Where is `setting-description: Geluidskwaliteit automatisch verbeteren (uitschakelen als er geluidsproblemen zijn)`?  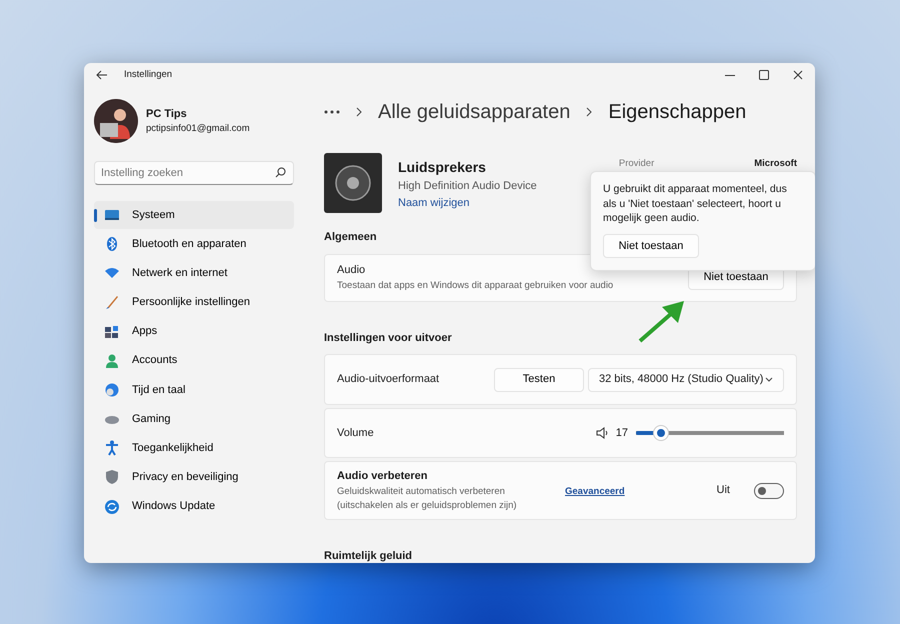
setting-description: Geluidskwaliteit automatisch verbeteren (uitschakelen als er geluidsproblemen zijn) is located at coordinates (427, 498).